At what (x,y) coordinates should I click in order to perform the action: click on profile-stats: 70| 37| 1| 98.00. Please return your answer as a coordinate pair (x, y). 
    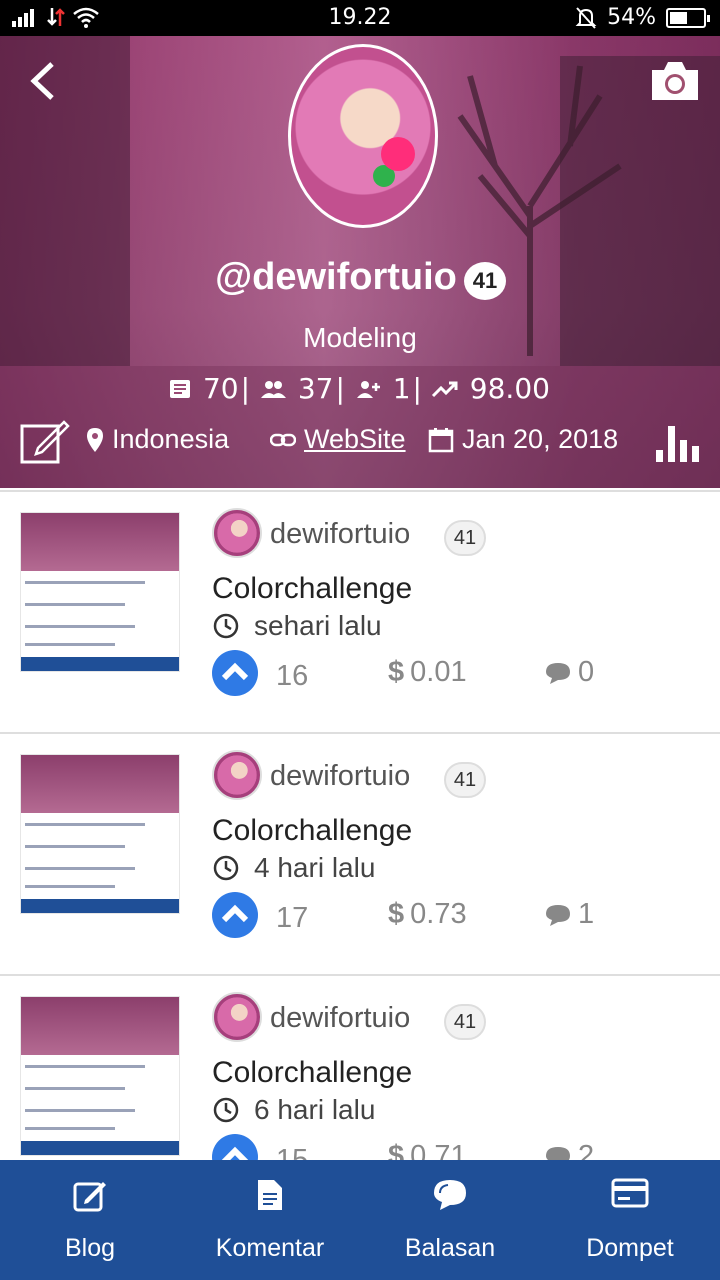
    Looking at the image, I should click on (360, 388).